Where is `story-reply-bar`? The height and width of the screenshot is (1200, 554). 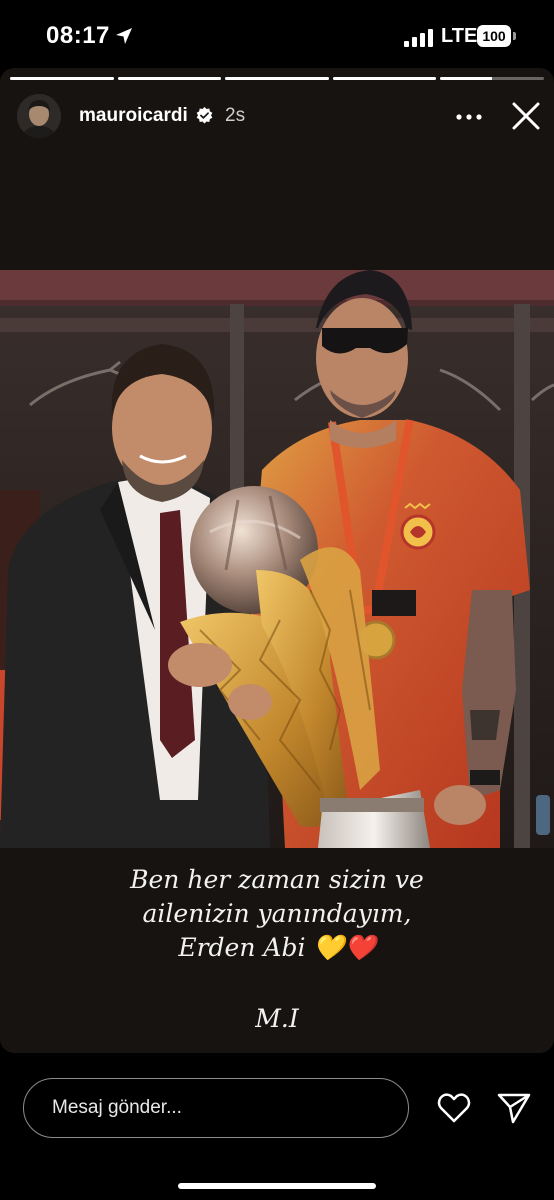 story-reply-bar is located at coordinates (277, 1130).